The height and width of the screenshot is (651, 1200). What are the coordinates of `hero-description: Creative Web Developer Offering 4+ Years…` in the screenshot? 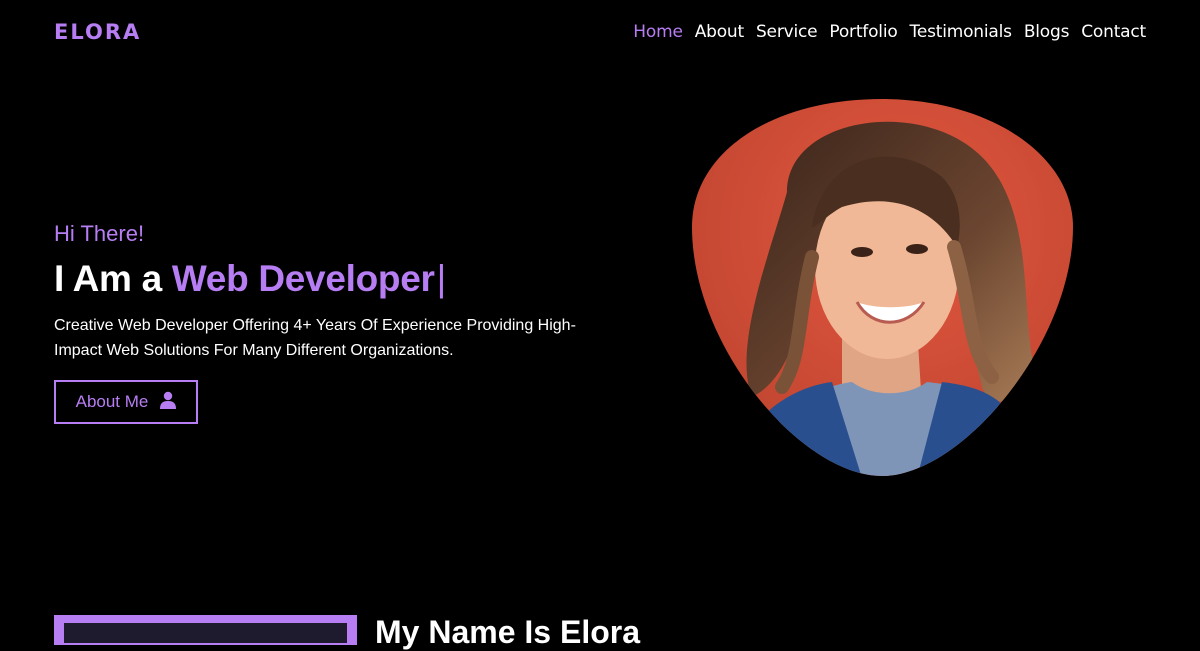 It's located at (315, 338).